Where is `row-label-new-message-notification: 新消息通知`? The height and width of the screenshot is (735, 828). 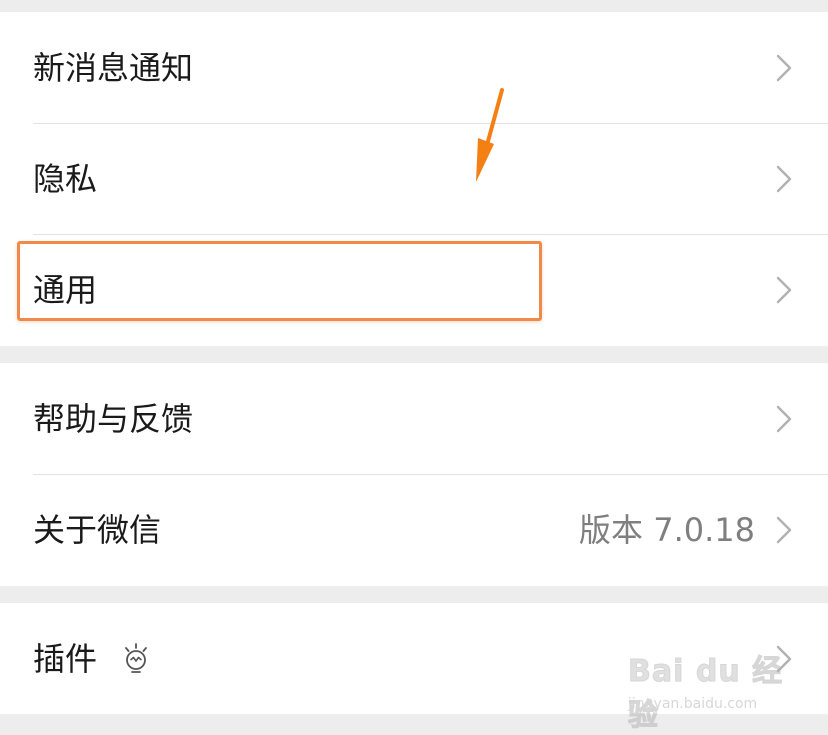 row-label-new-message-notification: 新消息通知 is located at coordinates (113, 67).